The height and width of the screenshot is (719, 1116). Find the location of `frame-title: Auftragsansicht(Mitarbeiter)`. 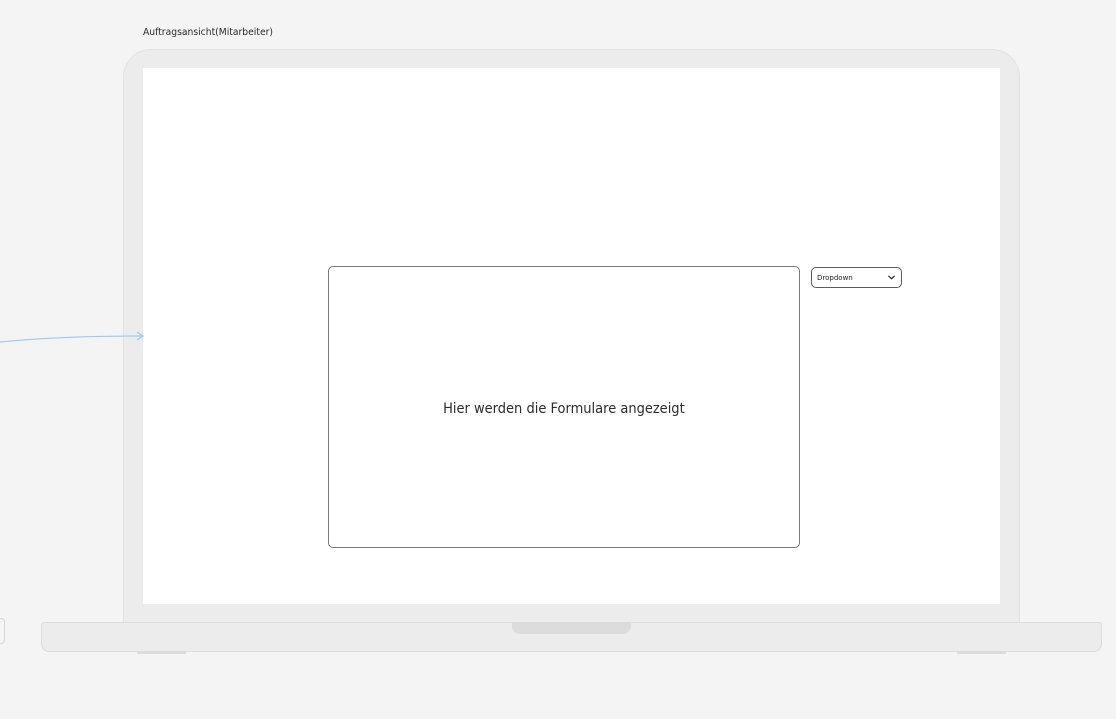

frame-title: Auftragsansicht(Mitarbeiter) is located at coordinates (208, 32).